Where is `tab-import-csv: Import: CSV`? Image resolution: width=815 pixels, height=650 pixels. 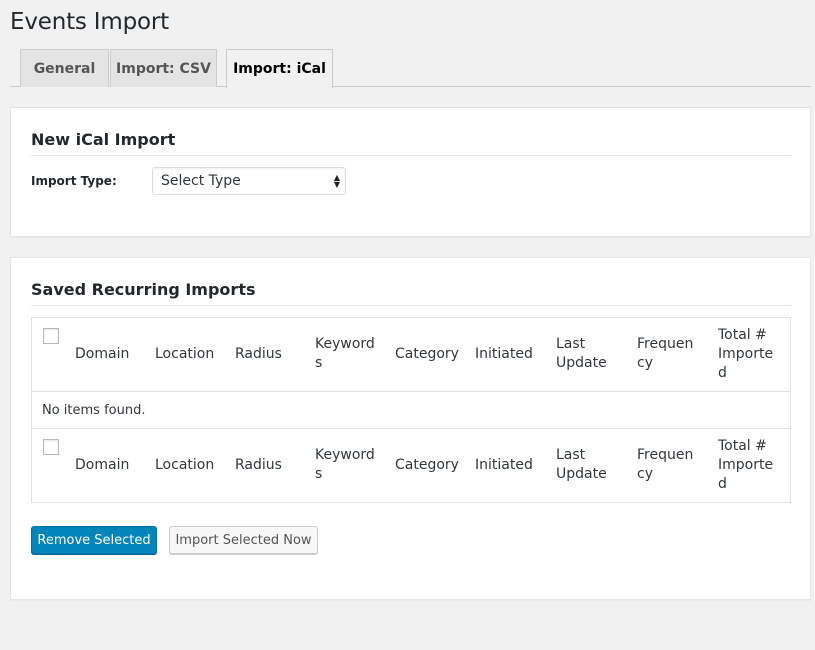
tab-import-csv: Import: CSV is located at coordinates (163, 68).